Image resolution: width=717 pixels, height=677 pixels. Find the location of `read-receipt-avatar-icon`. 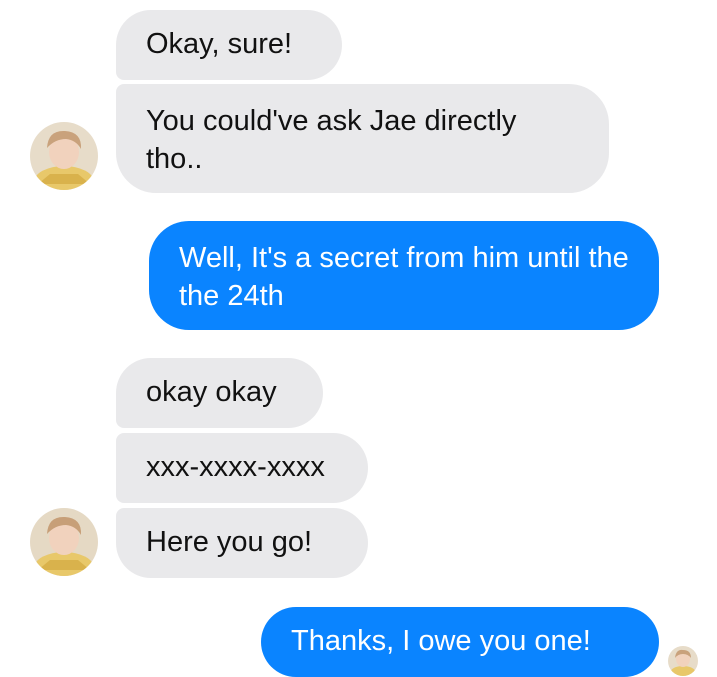

read-receipt-avatar-icon is located at coordinates (683, 661).